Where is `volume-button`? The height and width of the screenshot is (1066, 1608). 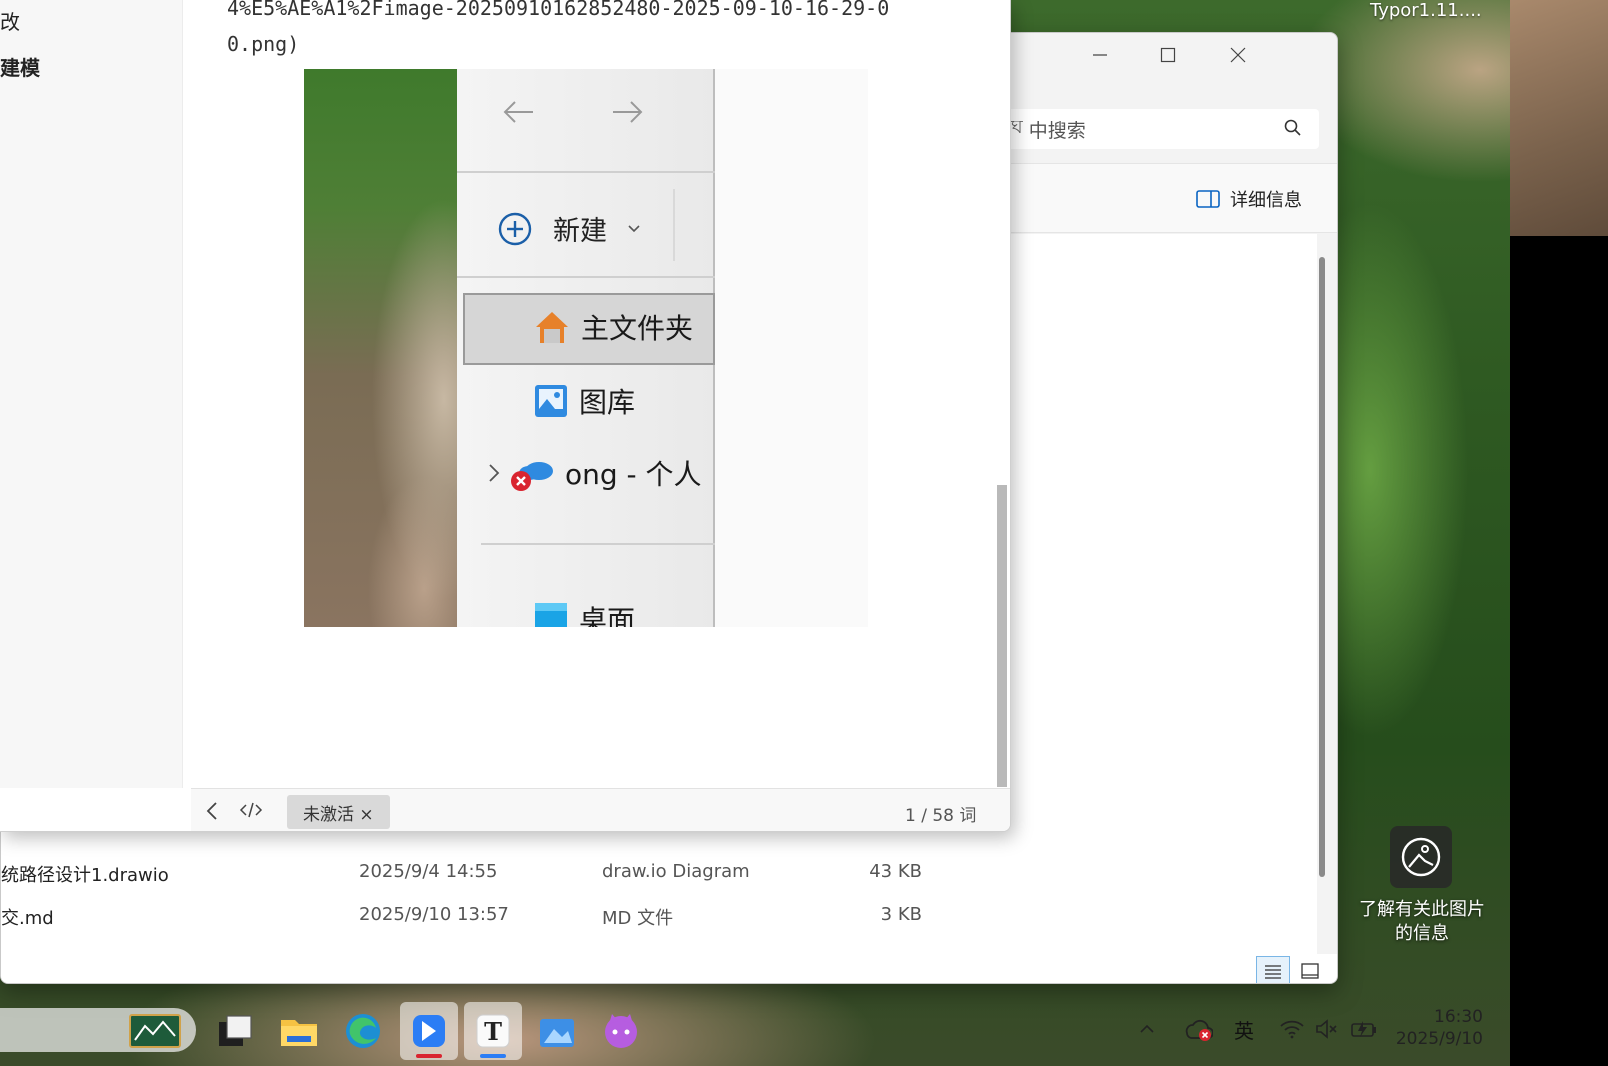
volume-button is located at coordinates (1327, 1029).